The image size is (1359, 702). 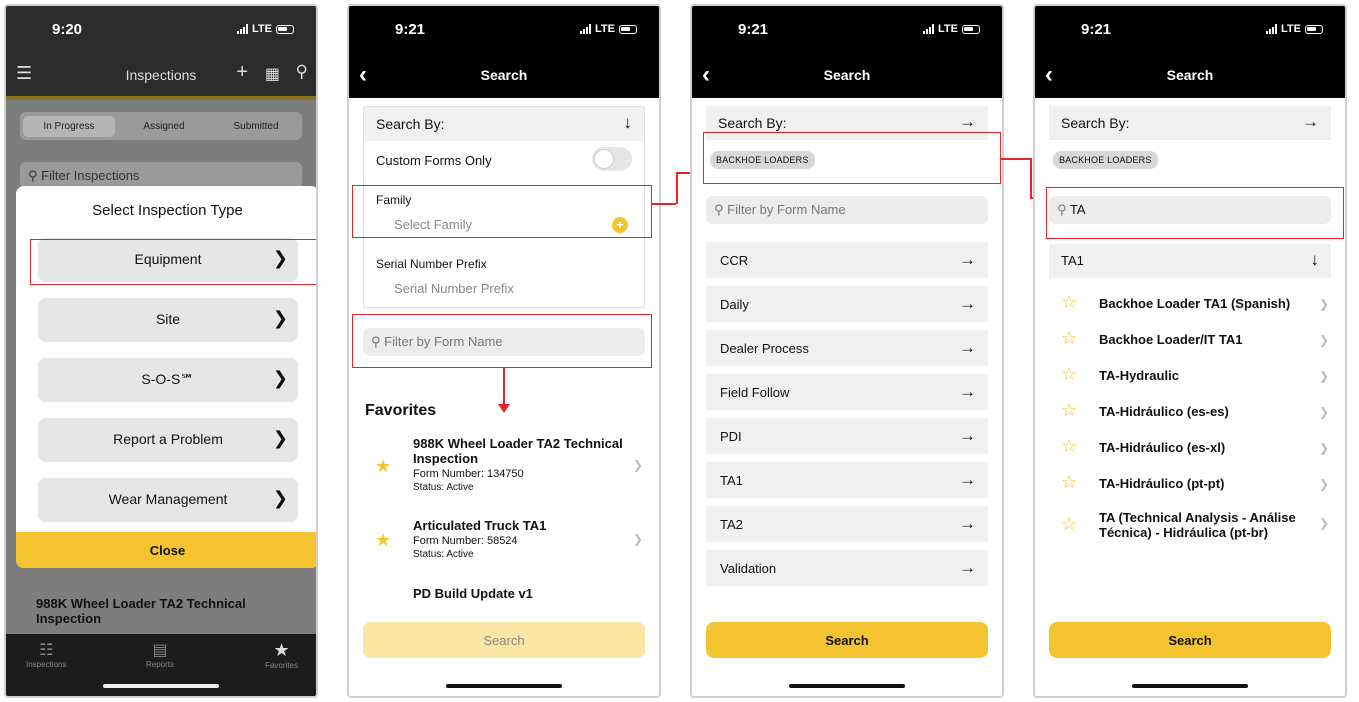 I want to click on option-label: S-O-S℠, so click(x=168, y=379).